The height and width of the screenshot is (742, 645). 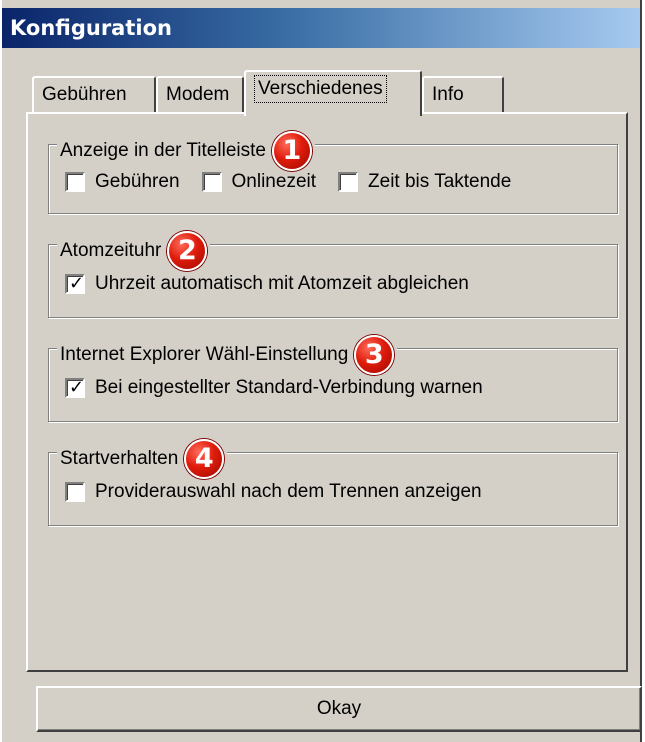 I want to click on okay-button: Okay, so click(x=339, y=709).